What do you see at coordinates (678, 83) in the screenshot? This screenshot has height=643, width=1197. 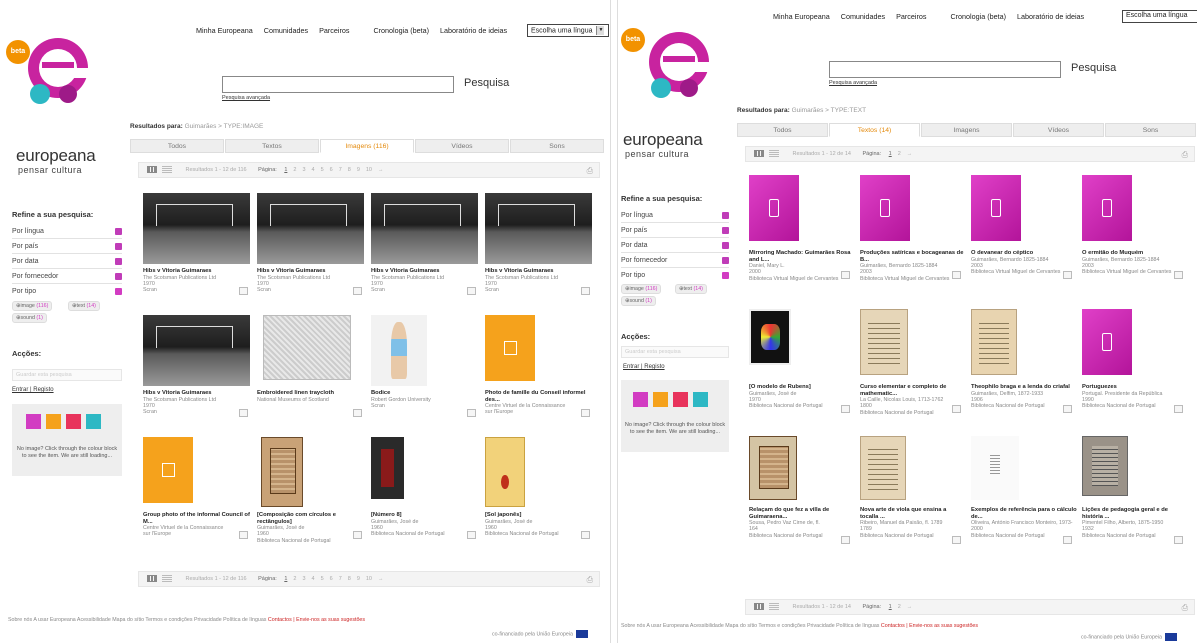 I see `europeana-logo` at bounding box center [678, 83].